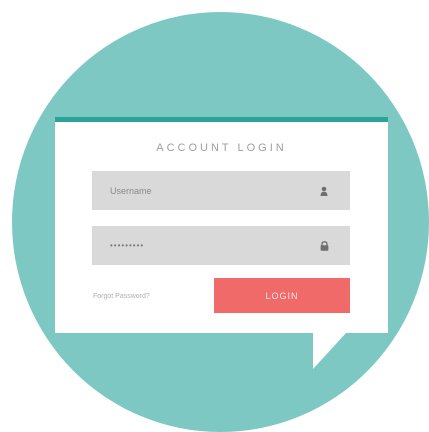  What do you see at coordinates (221, 245) in the screenshot?
I see `password-field: •••••••••` at bounding box center [221, 245].